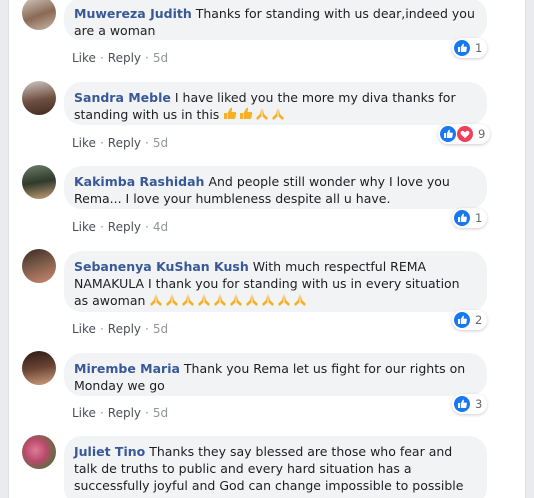 This screenshot has height=498, width=534. I want to click on reaction-count: 3, so click(479, 404).